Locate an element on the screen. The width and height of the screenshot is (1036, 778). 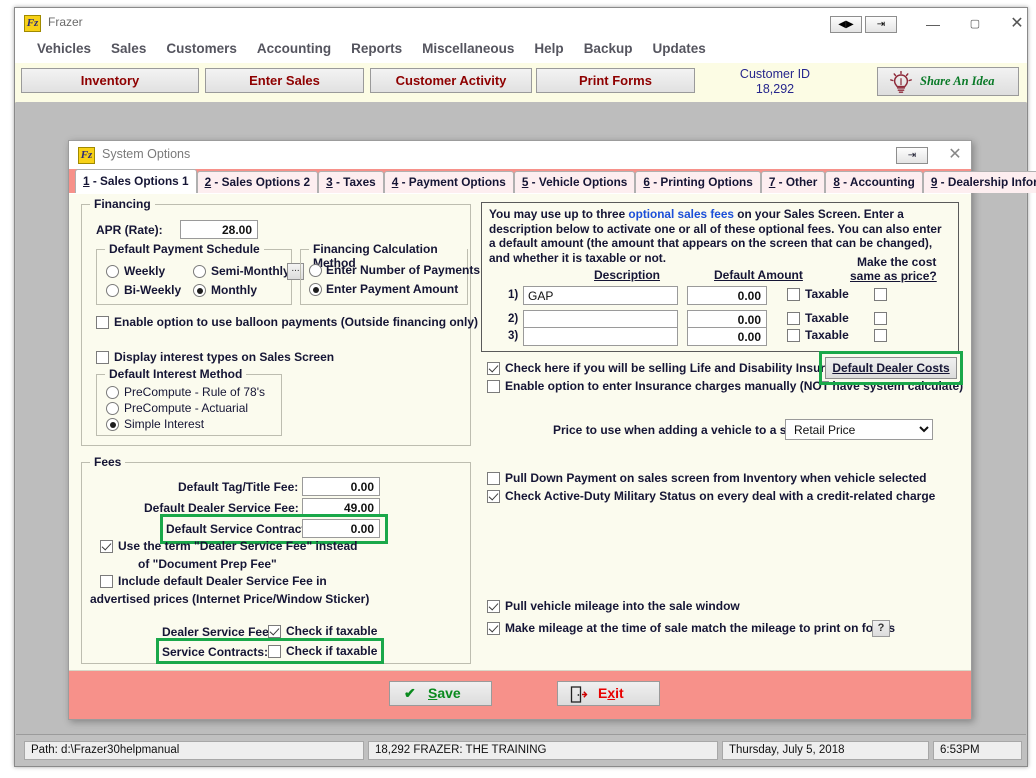
resize-width-icon: ◀▶ is located at coordinates (846, 24).